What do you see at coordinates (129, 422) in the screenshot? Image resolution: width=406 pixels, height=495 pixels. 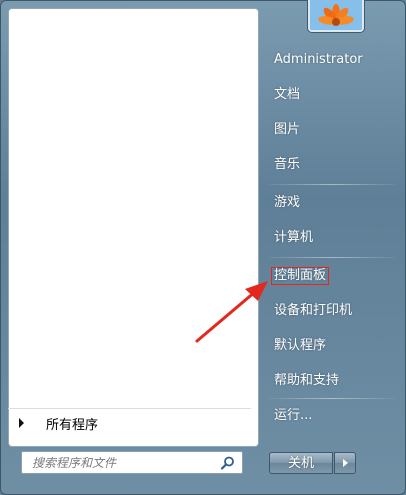 I see `all-programs-button: 所有程序` at bounding box center [129, 422].